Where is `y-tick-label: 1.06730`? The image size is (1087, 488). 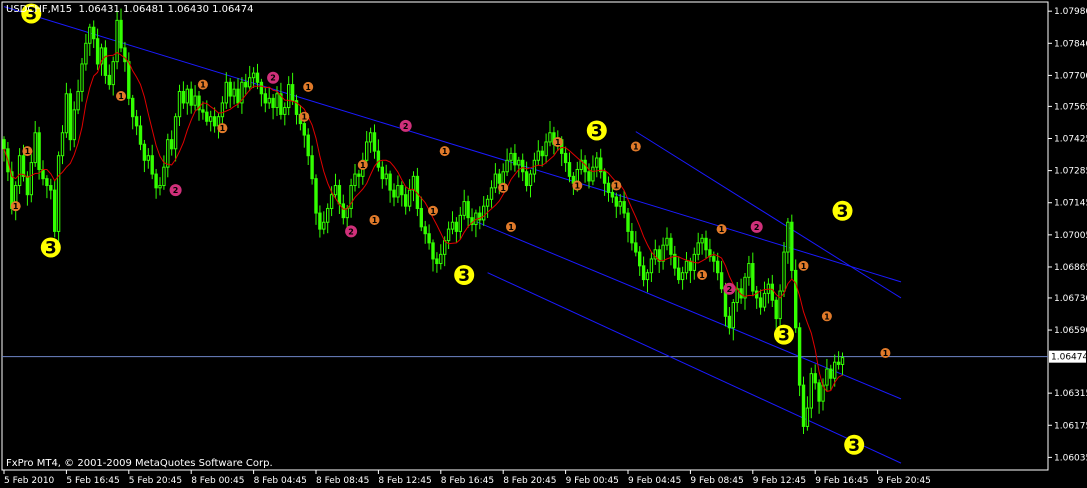
y-tick-label: 1.06730 is located at coordinates (1070, 299).